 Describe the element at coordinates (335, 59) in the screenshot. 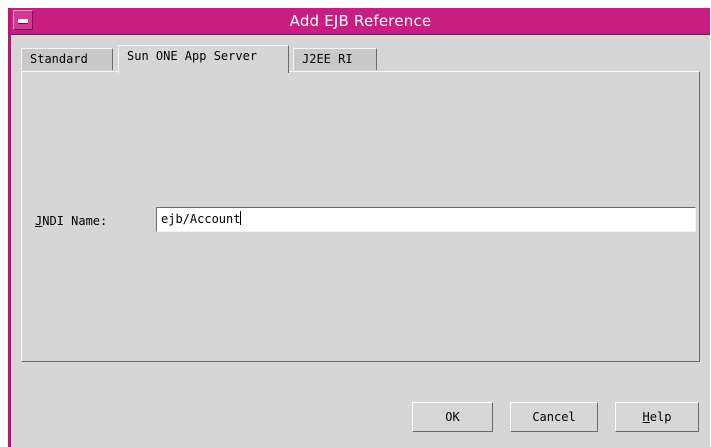

I see `tab-j2ee-ri: J2EE RI` at that location.